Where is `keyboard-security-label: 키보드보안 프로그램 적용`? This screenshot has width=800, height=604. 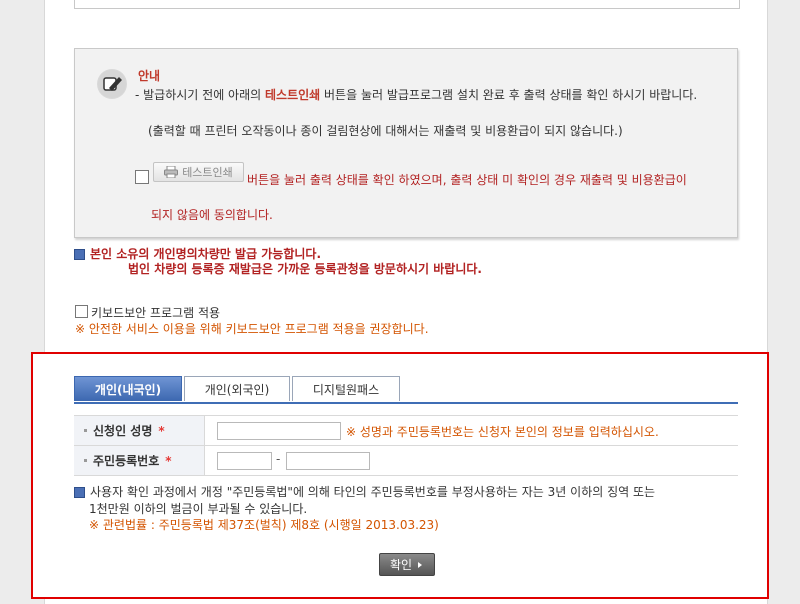
keyboard-security-label: 키보드보안 프로그램 적용 is located at coordinates (156, 313).